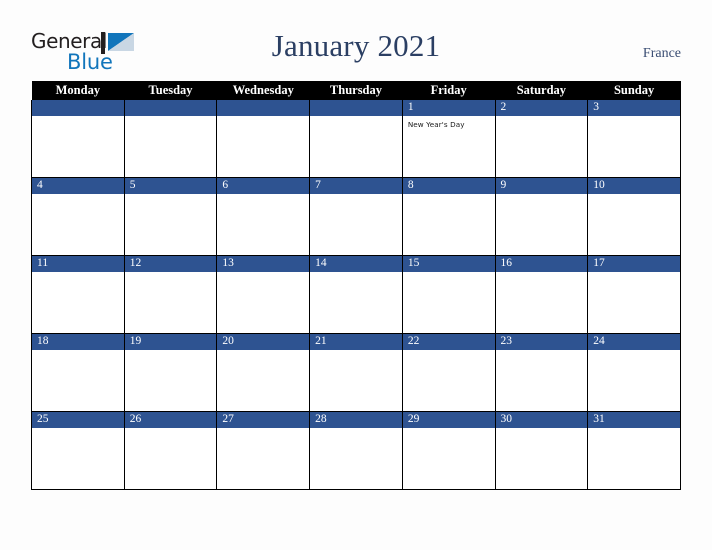 This screenshot has width=712, height=550. Describe the element at coordinates (448, 420) in the screenshot. I see `day-number: 29` at that location.